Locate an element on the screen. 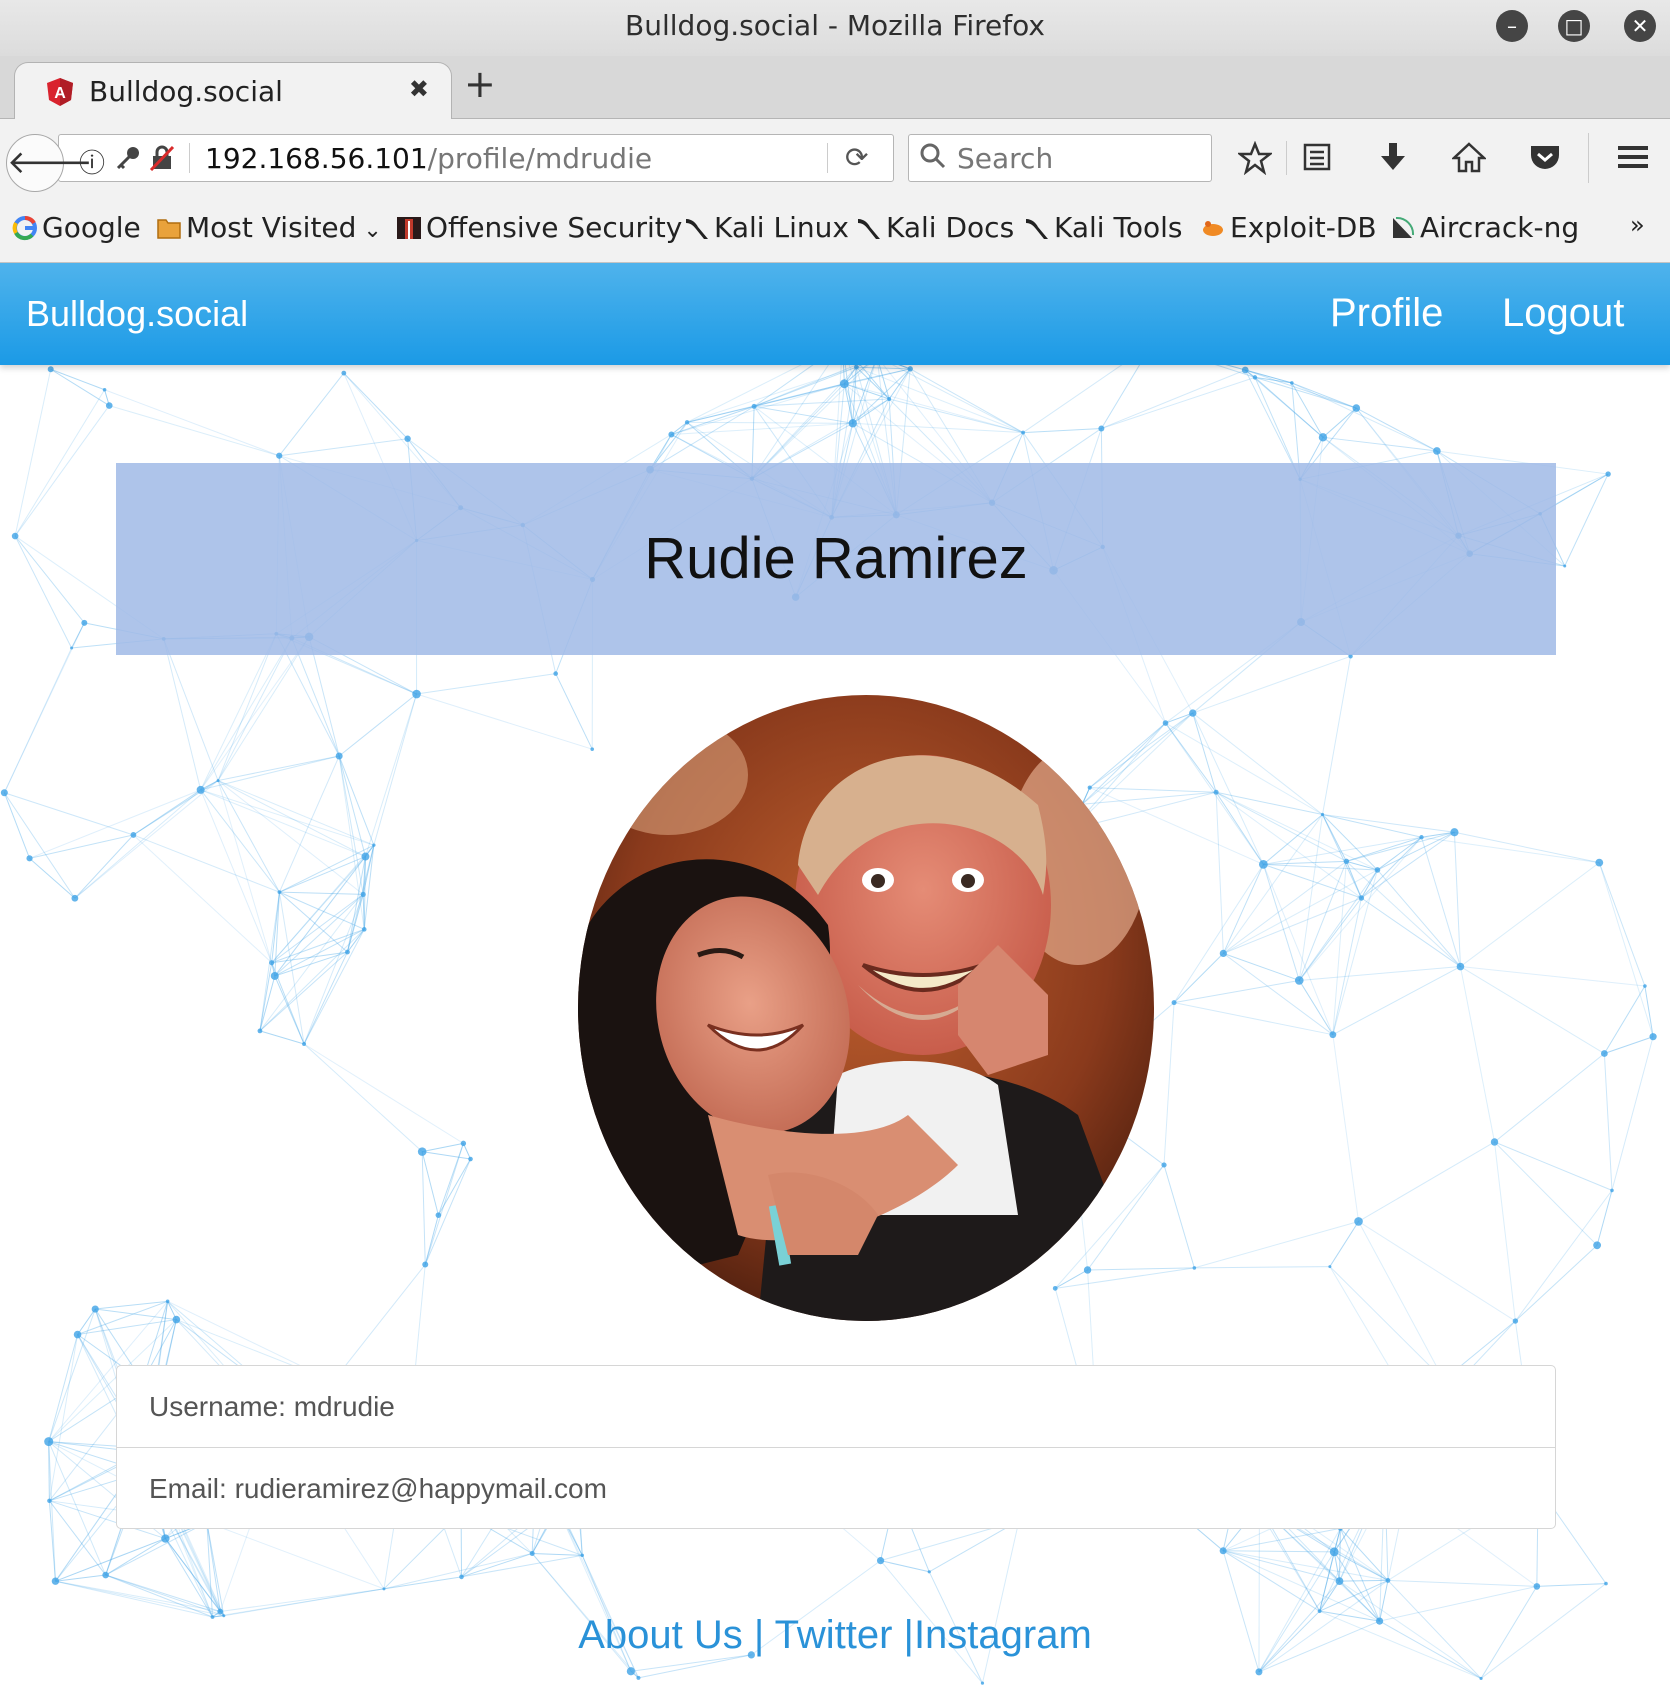 This screenshot has height=1696, width=1670. bookmark-google: Google is located at coordinates (76, 227).